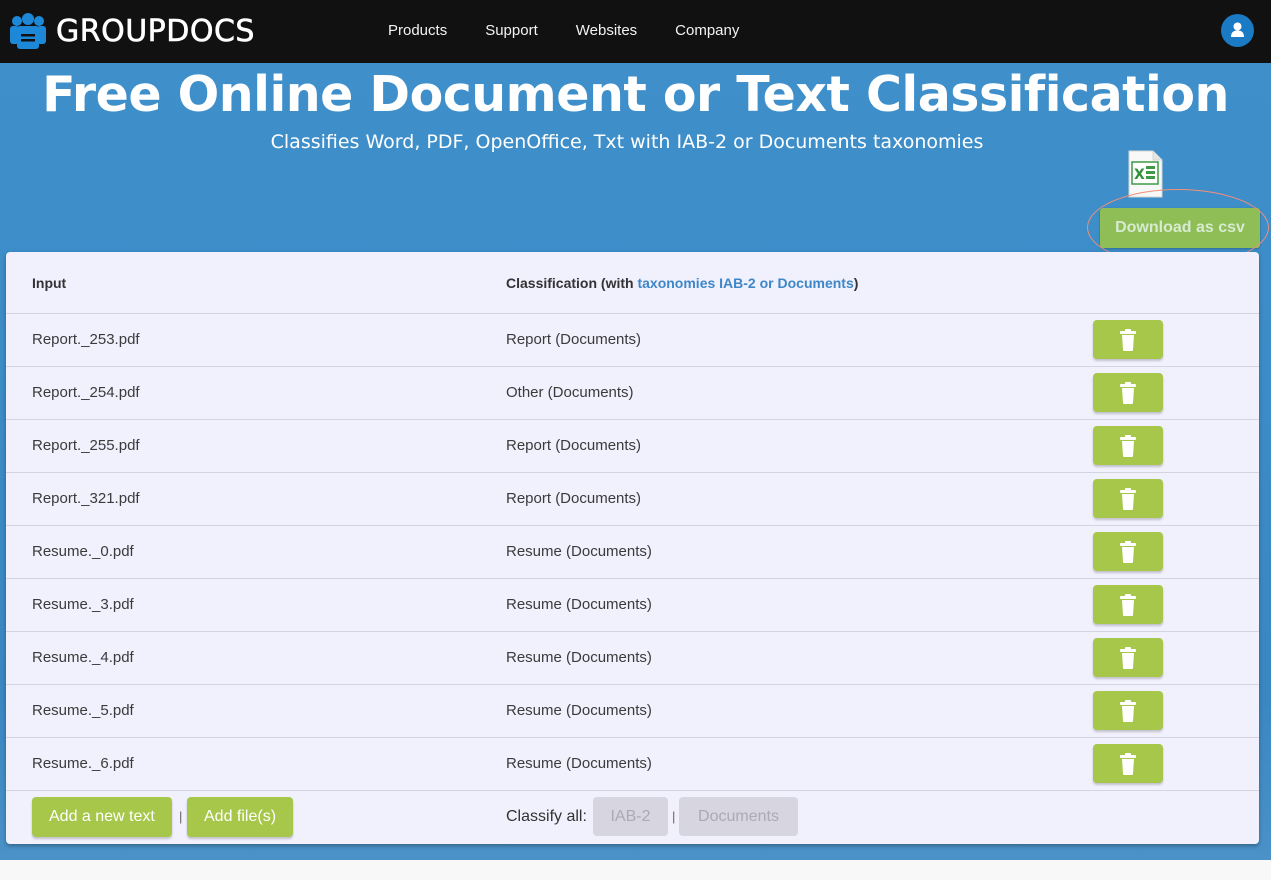 The width and height of the screenshot is (1271, 880). I want to click on row-input: Report._255.pdf, so click(86, 445).